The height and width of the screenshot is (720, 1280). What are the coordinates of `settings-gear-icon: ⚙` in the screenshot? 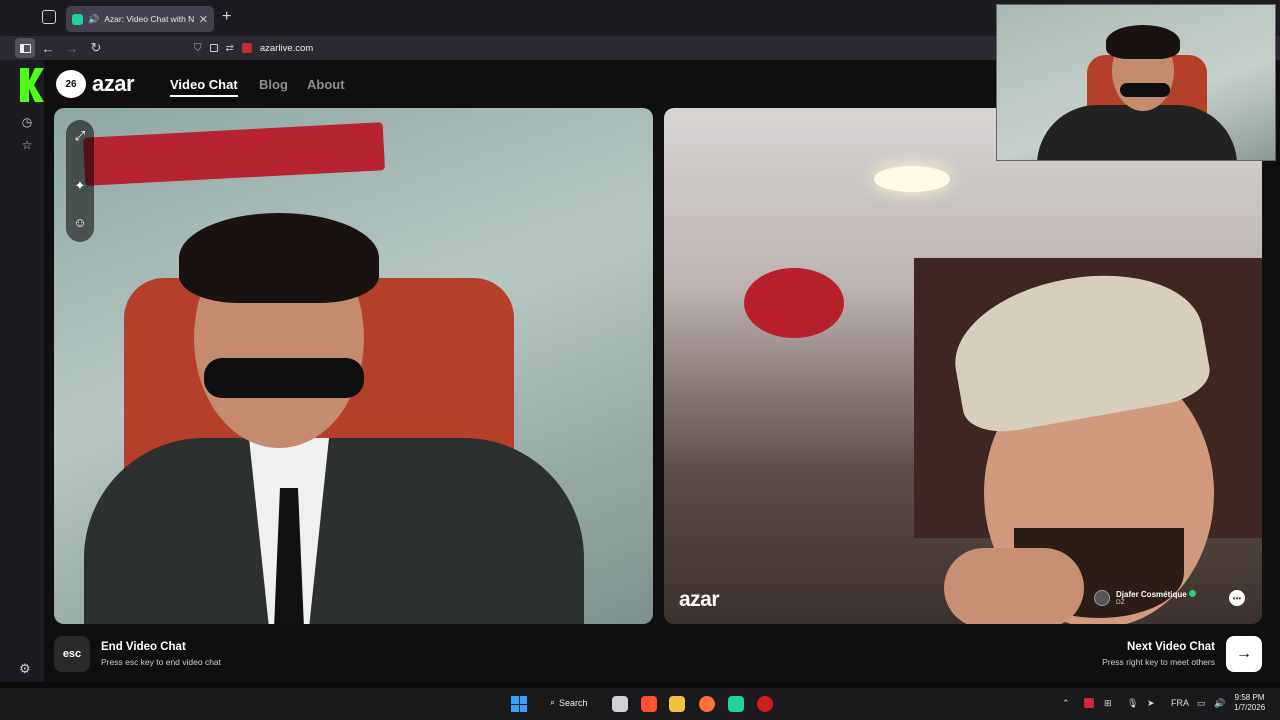 It's located at (25, 669).